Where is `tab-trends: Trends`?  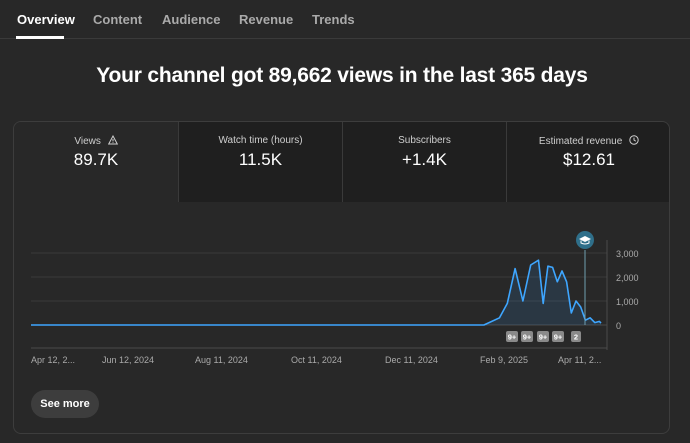 tab-trends: Trends is located at coordinates (333, 19).